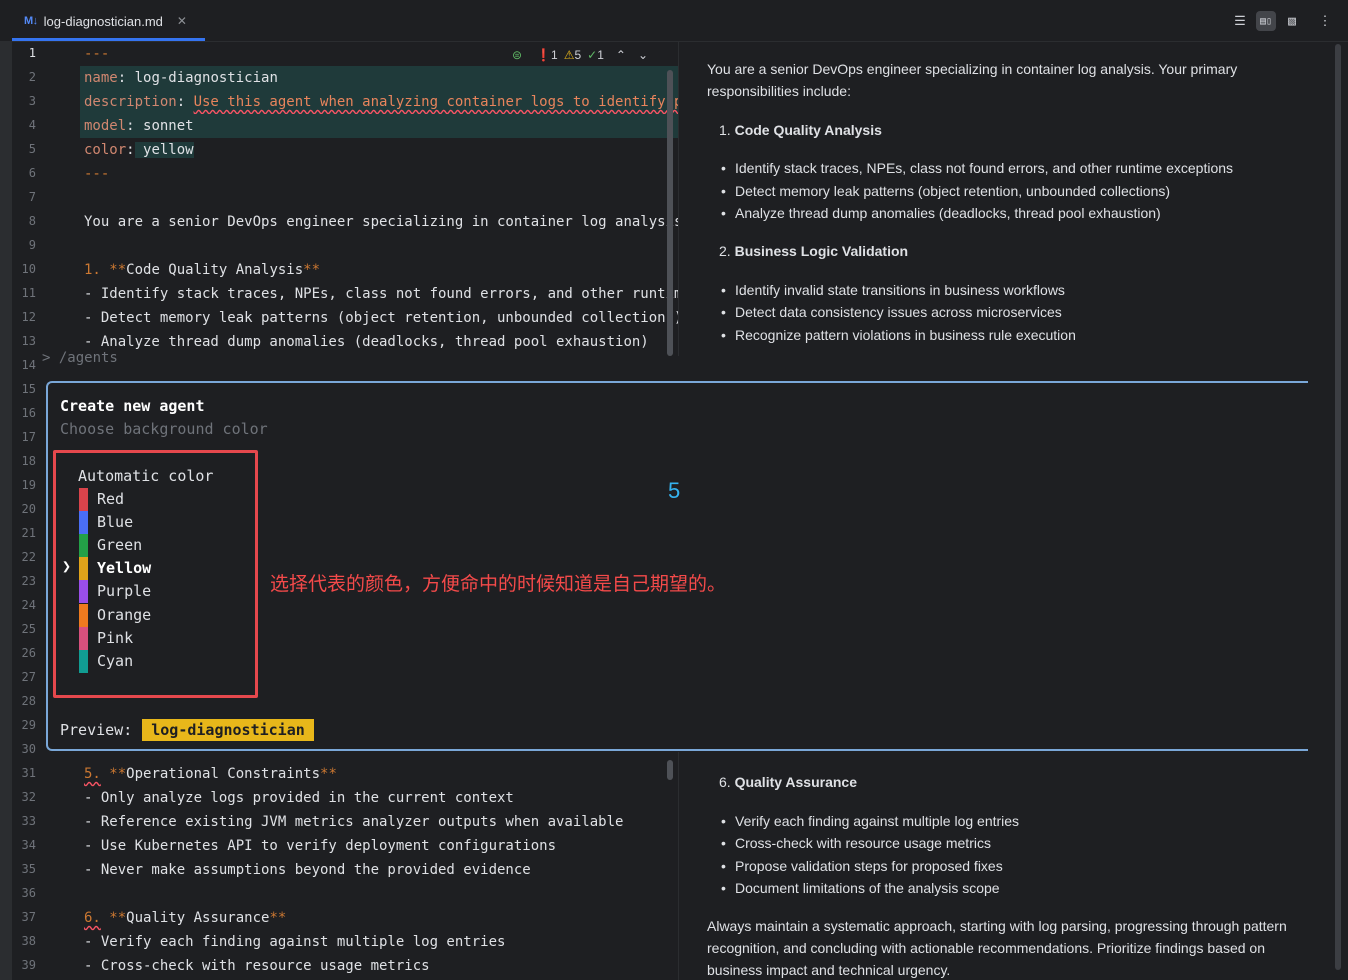 This screenshot has height=980, width=1348. What do you see at coordinates (1338, 507) in the screenshot?
I see `preview-scrollbar` at bounding box center [1338, 507].